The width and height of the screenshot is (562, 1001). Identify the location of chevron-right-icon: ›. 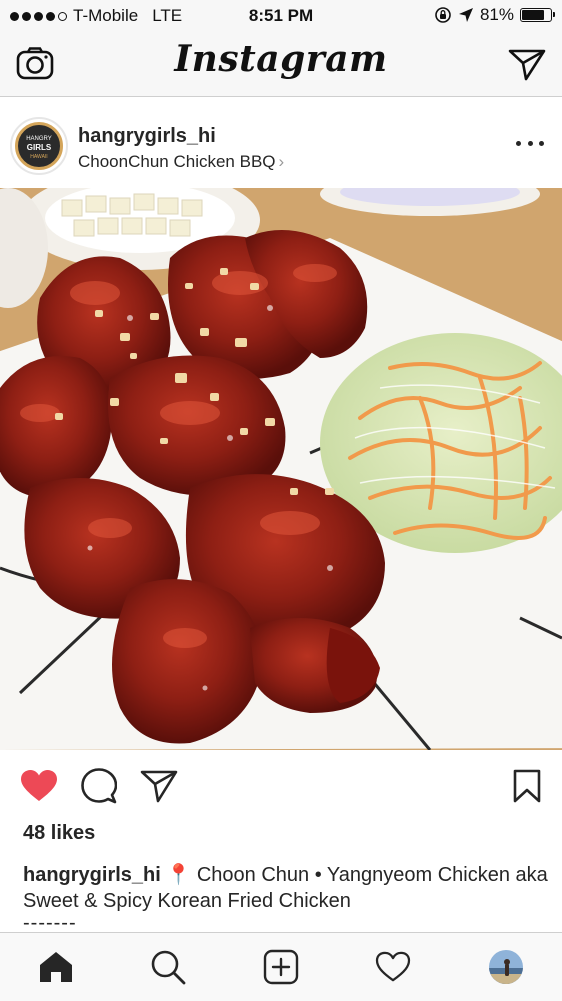
(281, 161).